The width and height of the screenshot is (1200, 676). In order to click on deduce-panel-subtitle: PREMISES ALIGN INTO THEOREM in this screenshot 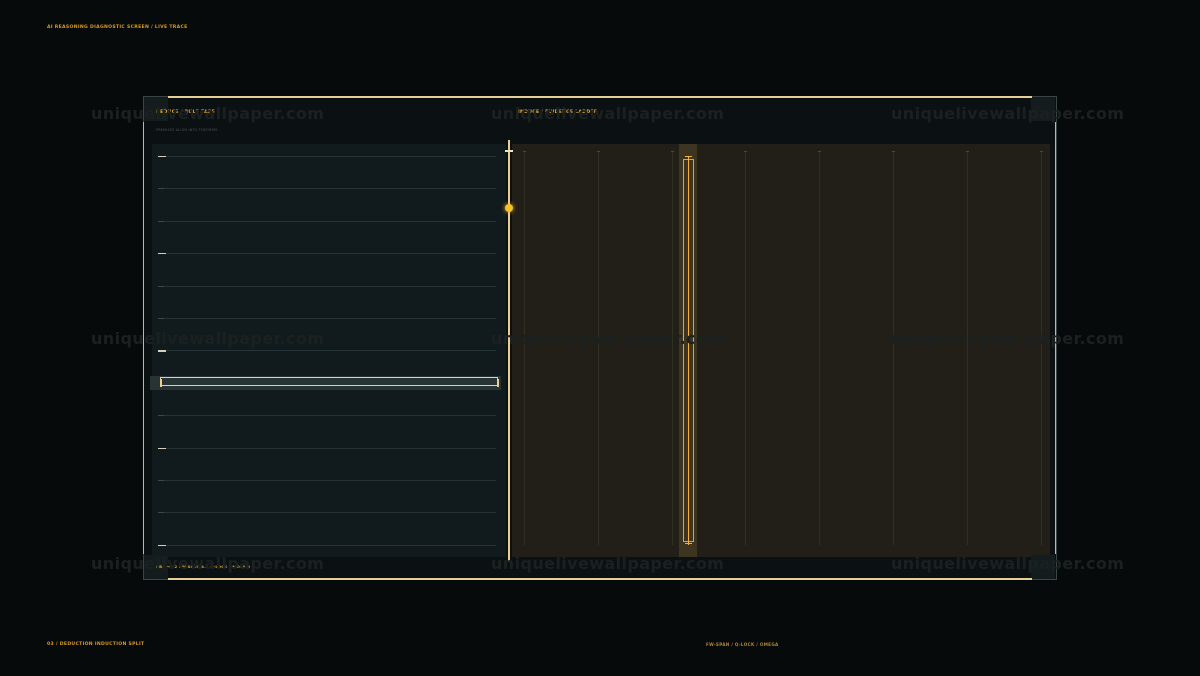, I will do `click(187, 130)`.